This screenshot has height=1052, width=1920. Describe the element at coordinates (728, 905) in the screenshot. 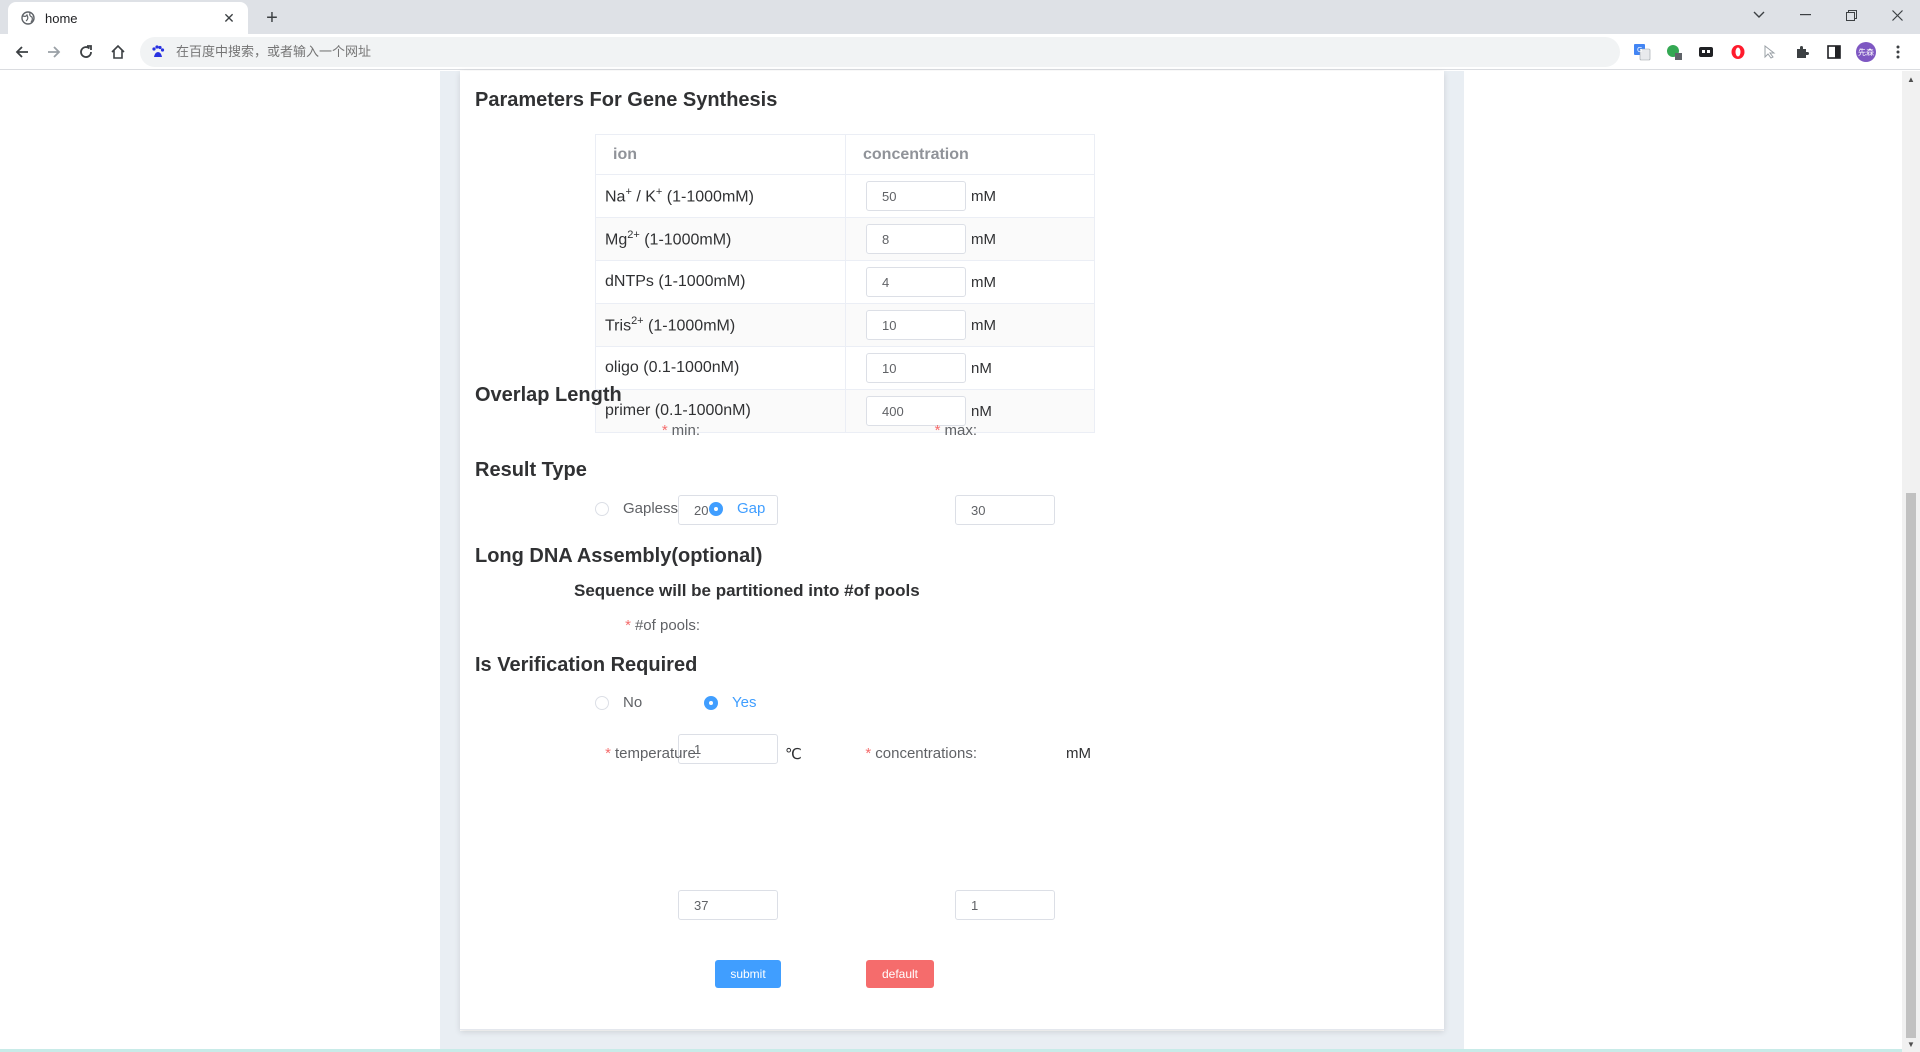

I see `temperature-input` at that location.